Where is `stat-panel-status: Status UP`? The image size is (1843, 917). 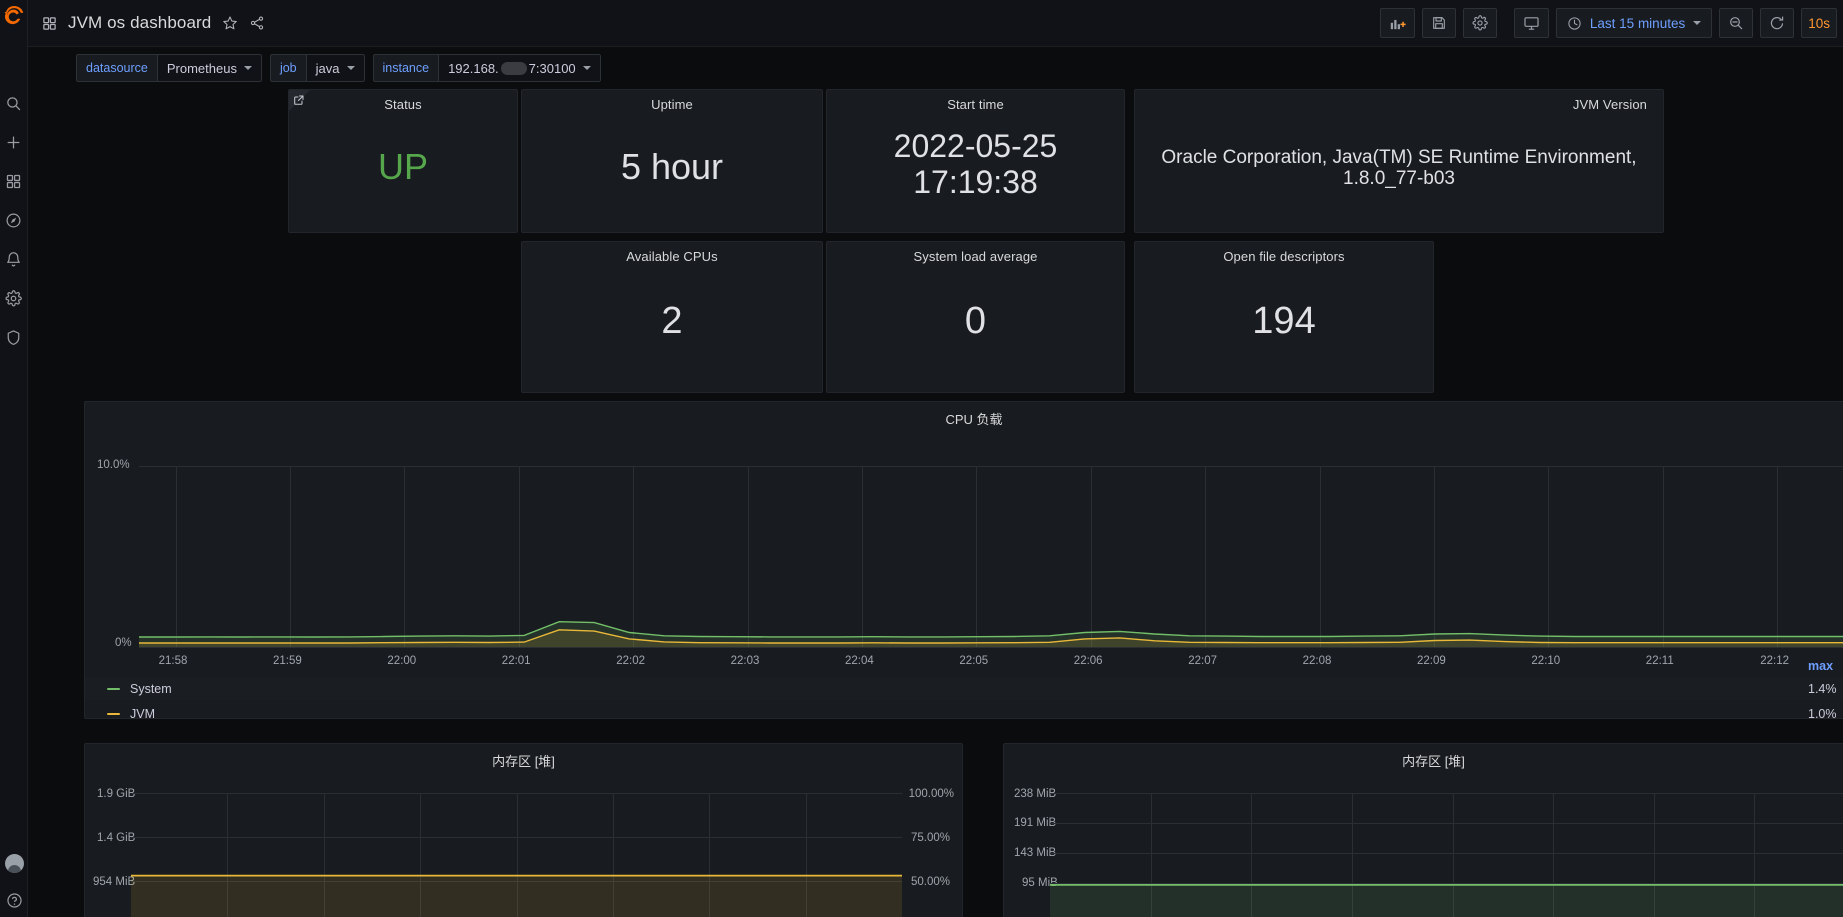
stat-panel-status: Status UP is located at coordinates (403, 161).